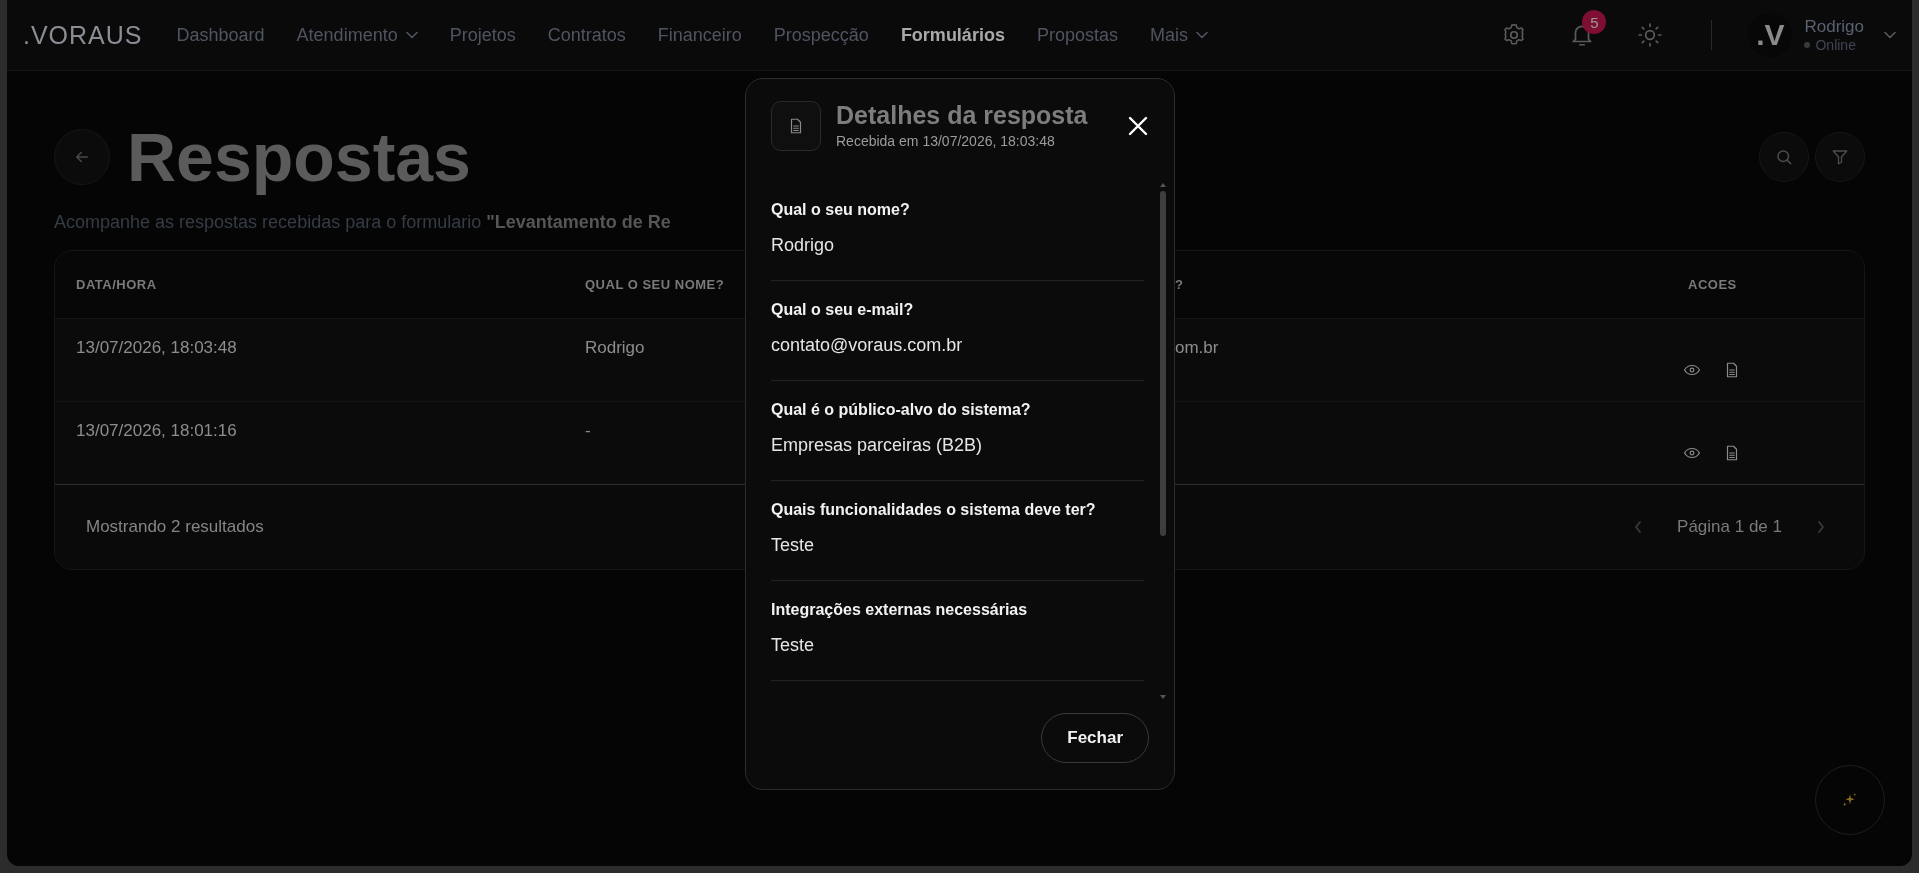 The height and width of the screenshot is (873, 1919). What do you see at coordinates (934, 510) in the screenshot?
I see `question-label: Quais funcionalidades o sistema deve ter?` at bounding box center [934, 510].